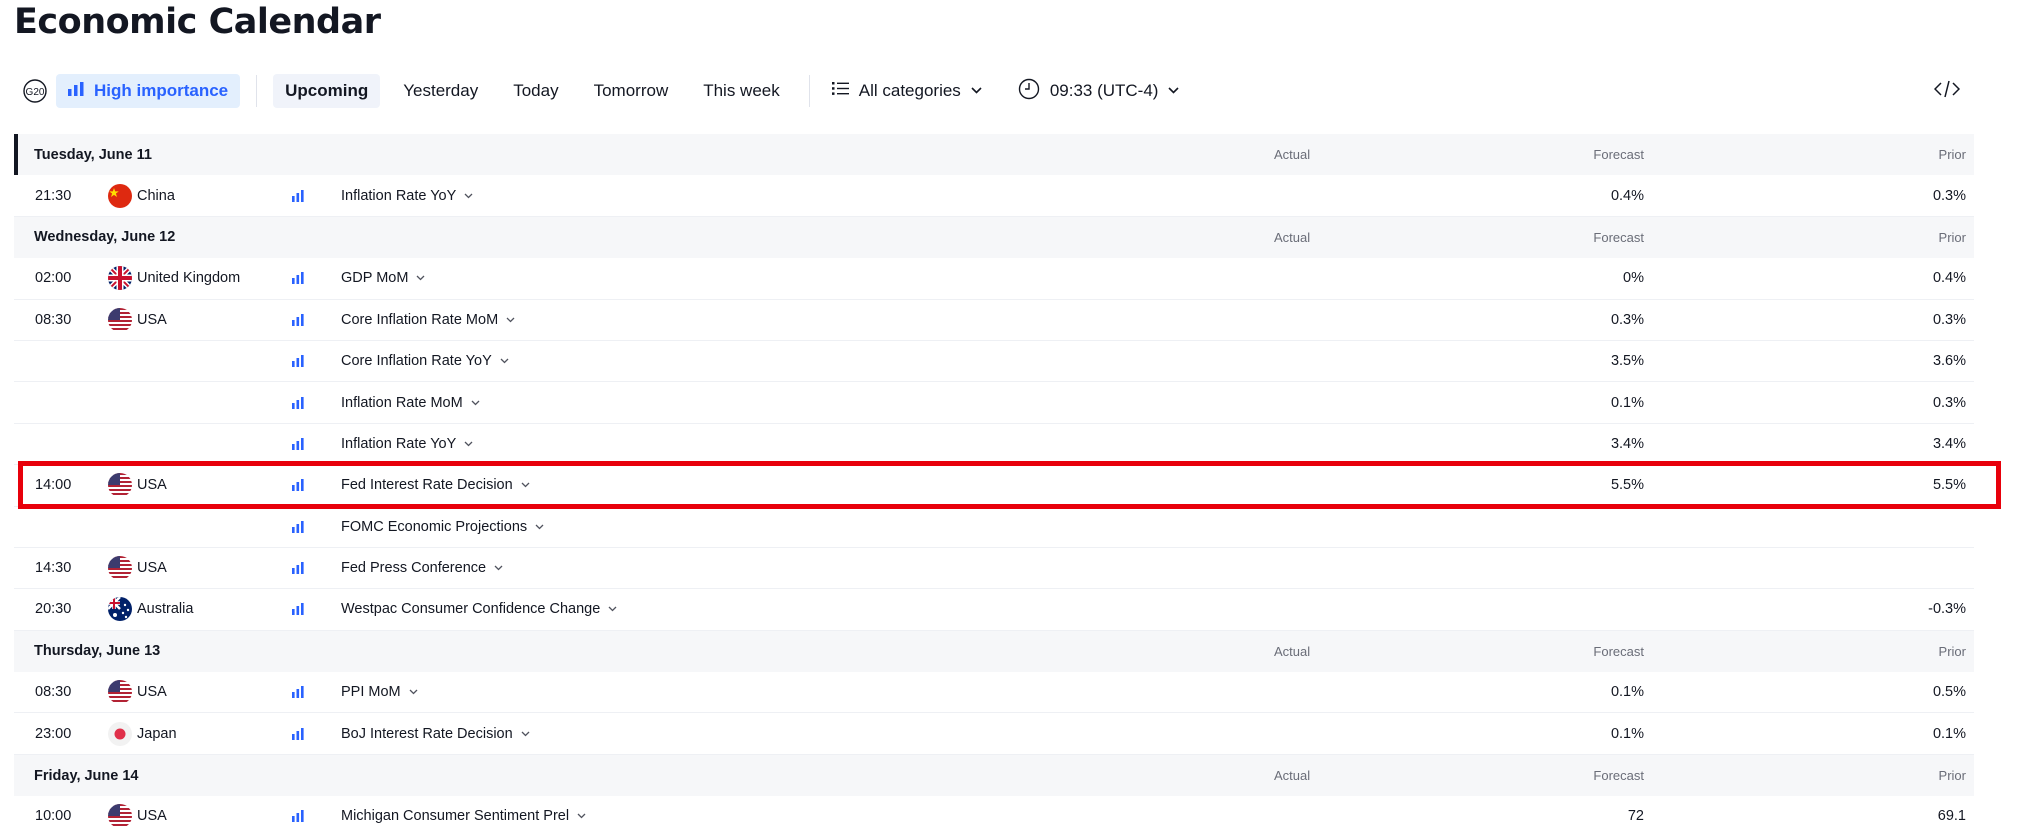 This screenshot has height=832, width=2031. Describe the element at coordinates (631, 91) in the screenshot. I see `tab-tomorrow: Tomorrow` at that location.